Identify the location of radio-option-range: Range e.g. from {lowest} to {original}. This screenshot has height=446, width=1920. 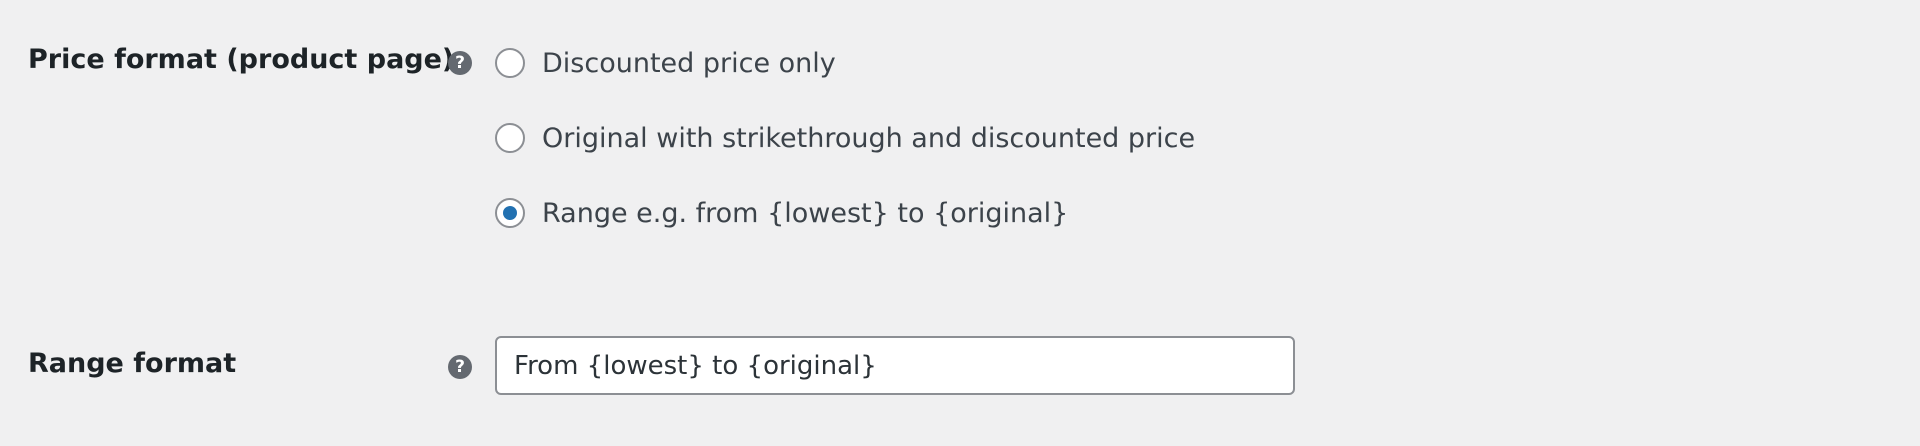
(781, 213).